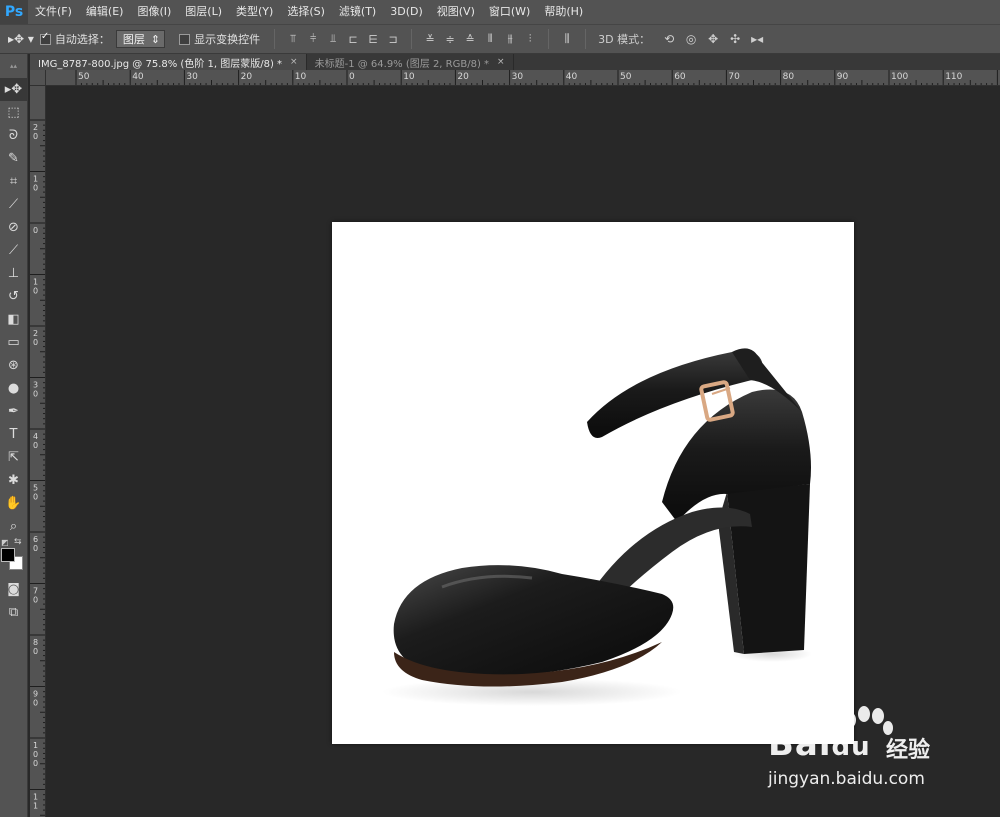  What do you see at coordinates (626, 77) in the screenshot?
I see `ruler-label: 50` at bounding box center [626, 77].